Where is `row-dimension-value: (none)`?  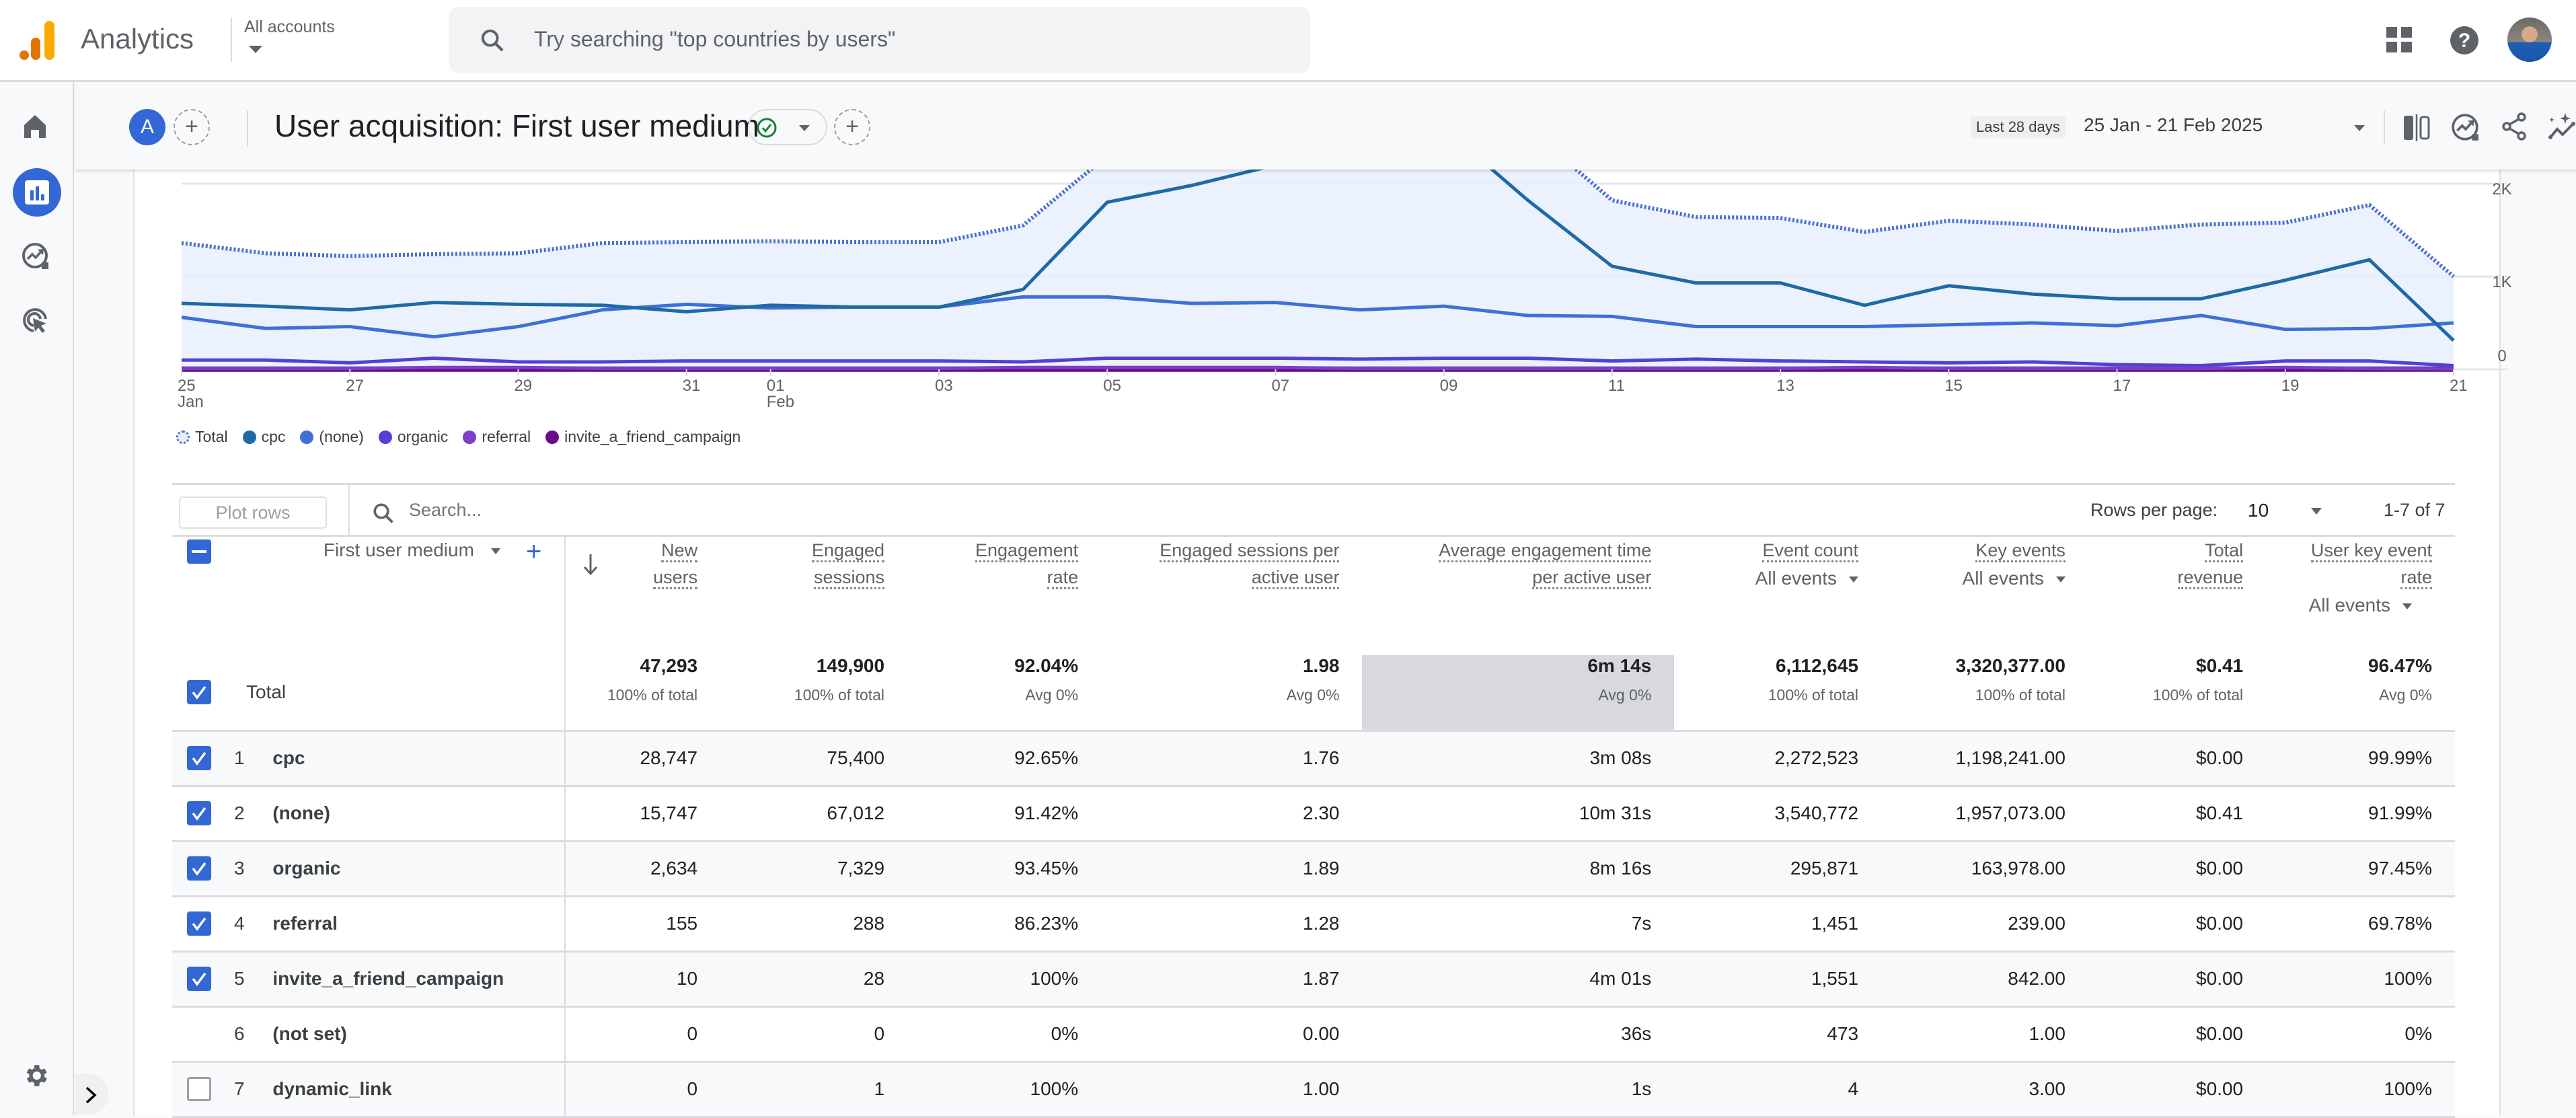
row-dimension-value: (none) is located at coordinates (416, 814).